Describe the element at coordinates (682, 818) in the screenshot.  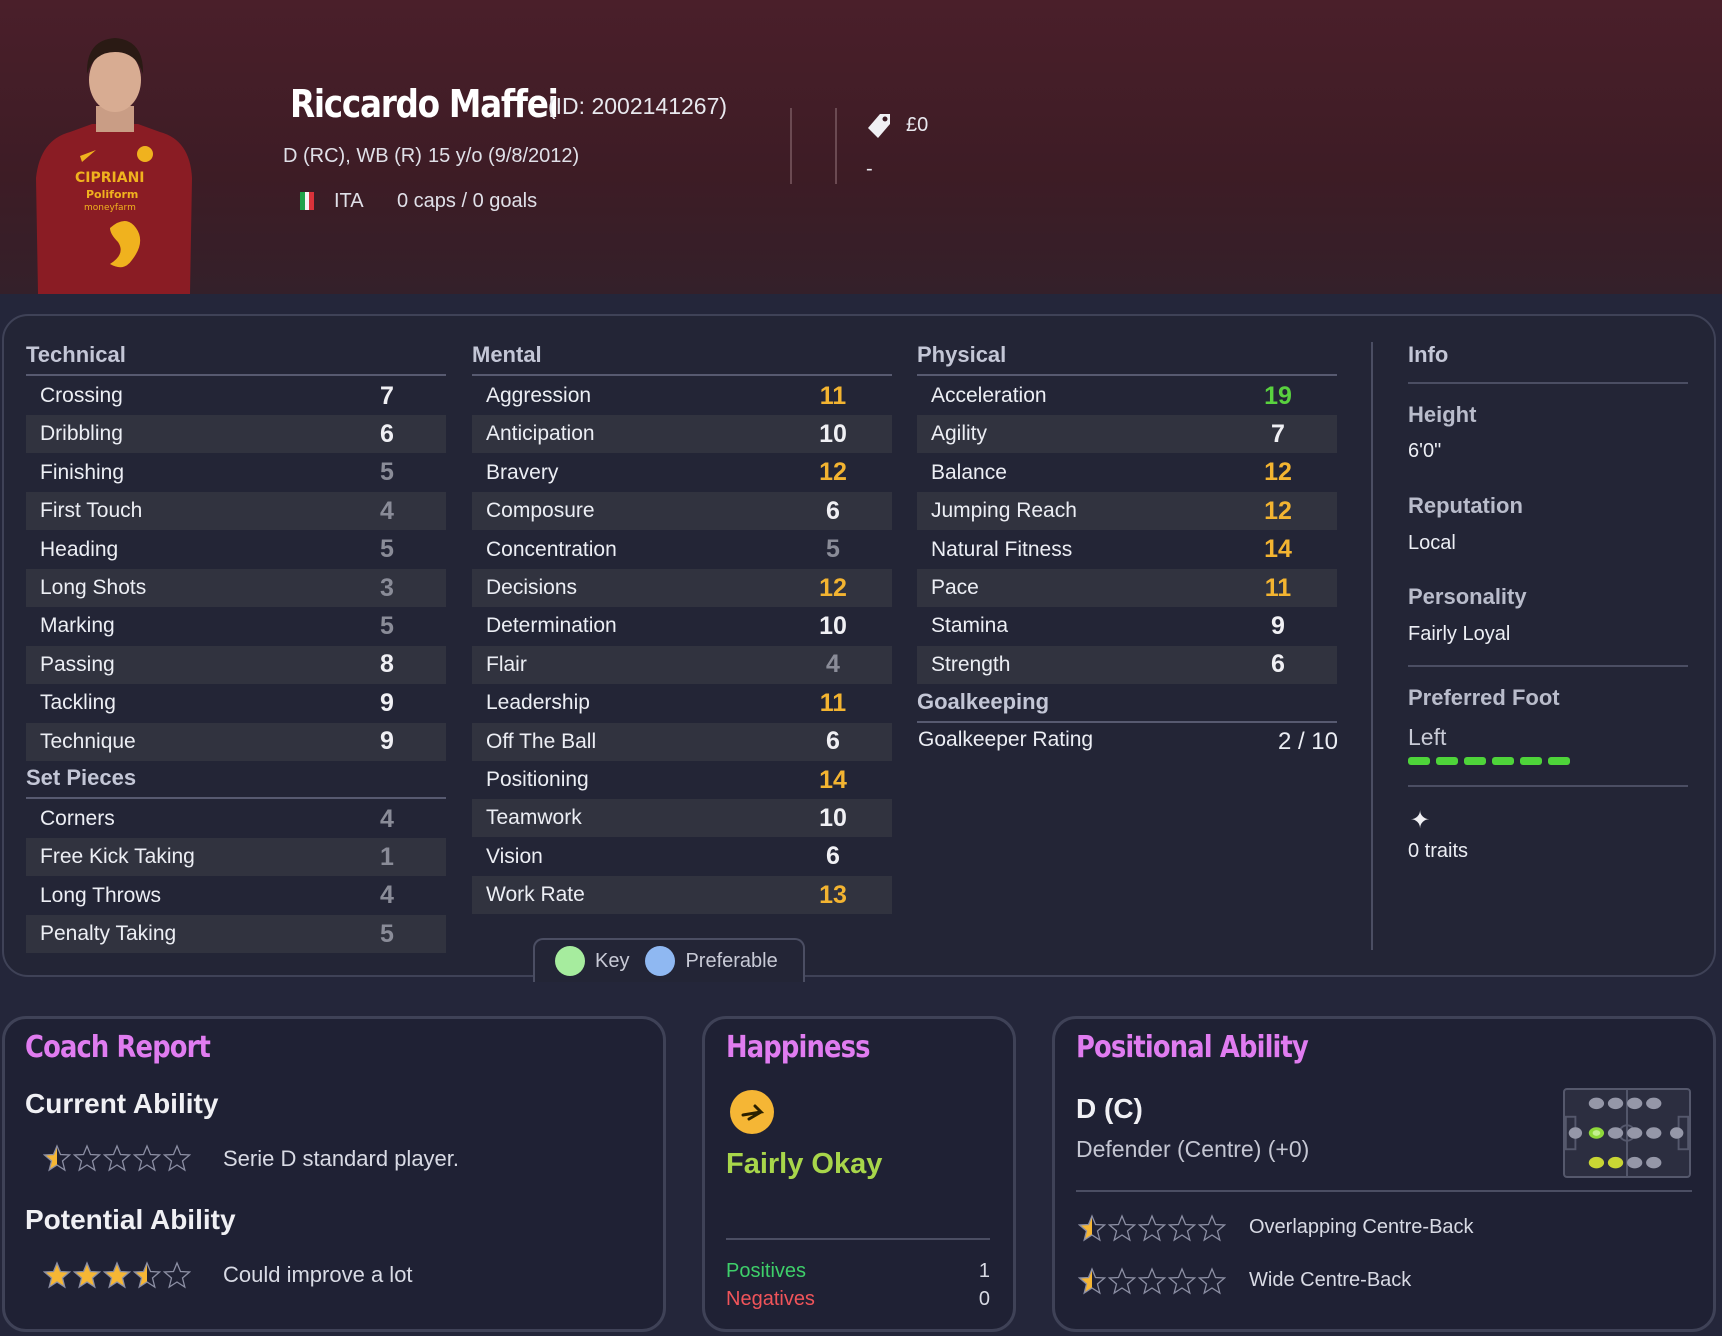
I see `attribute-row: Teamwork 10` at that location.